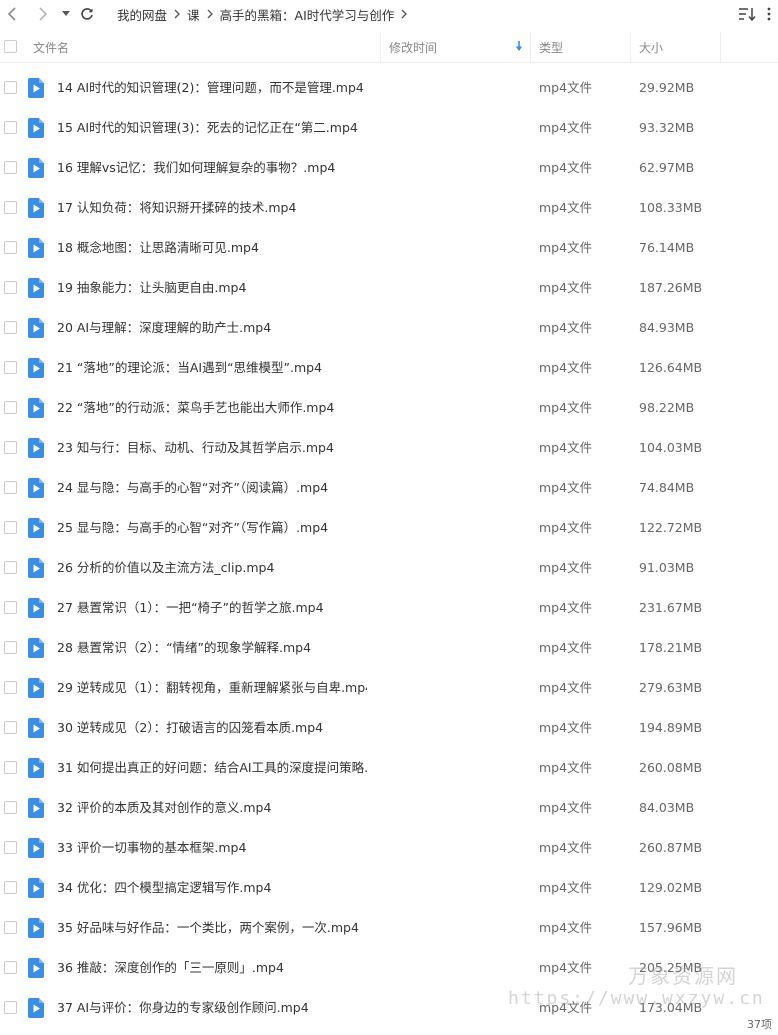 The image size is (778, 1035). Describe the element at coordinates (165, 568) in the screenshot. I see `file-name: 26 分析的价值以及主流方法_clip.mp4` at that location.